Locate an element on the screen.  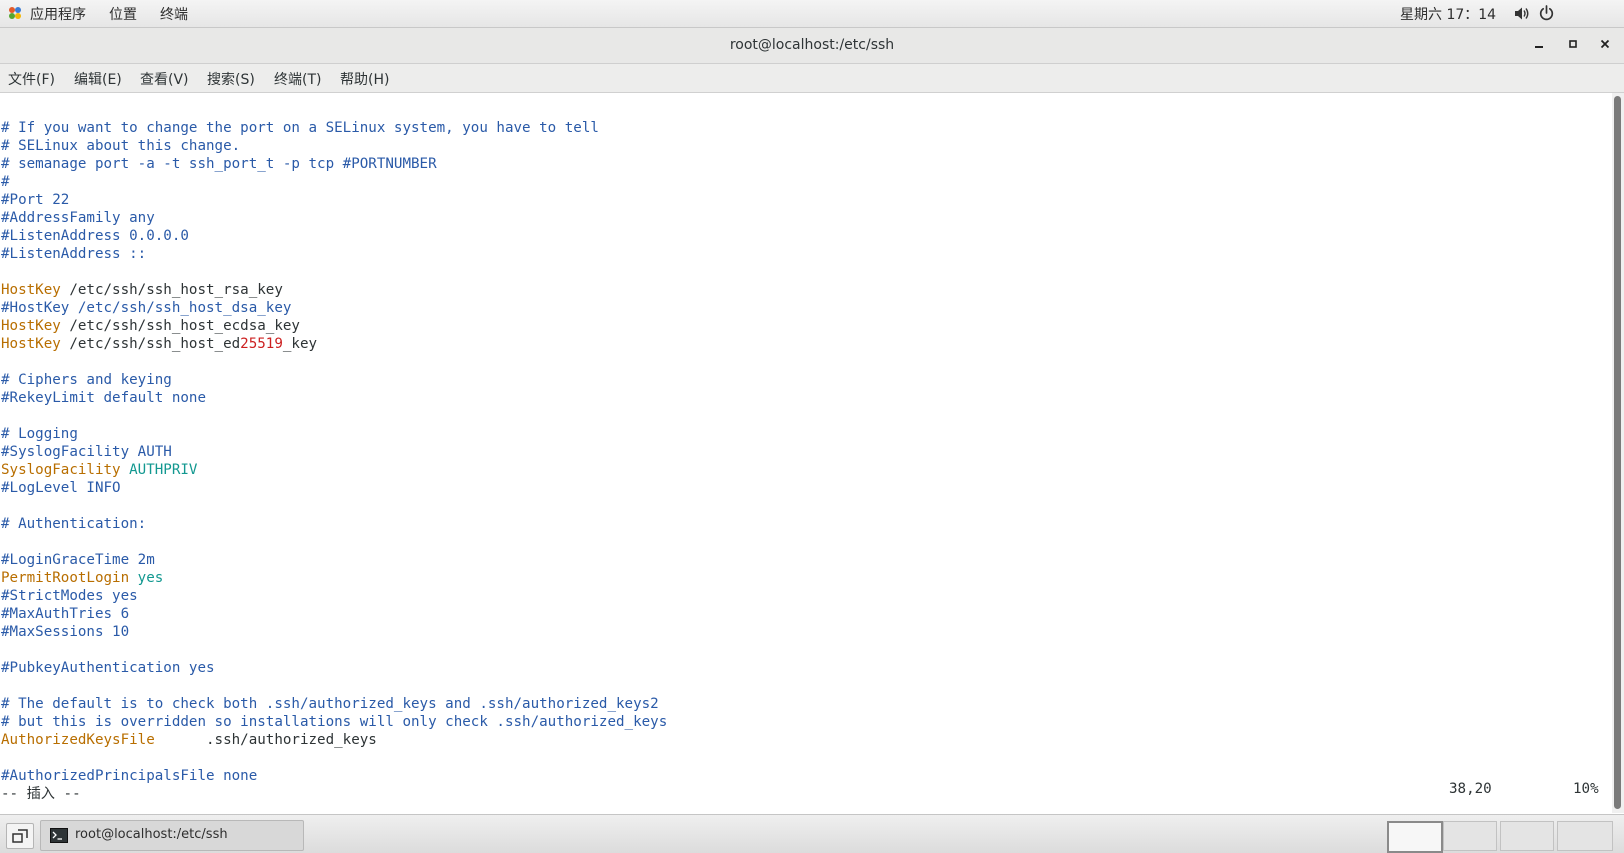
terminal-line: #MaxSessions 10 is located at coordinates (65, 632).